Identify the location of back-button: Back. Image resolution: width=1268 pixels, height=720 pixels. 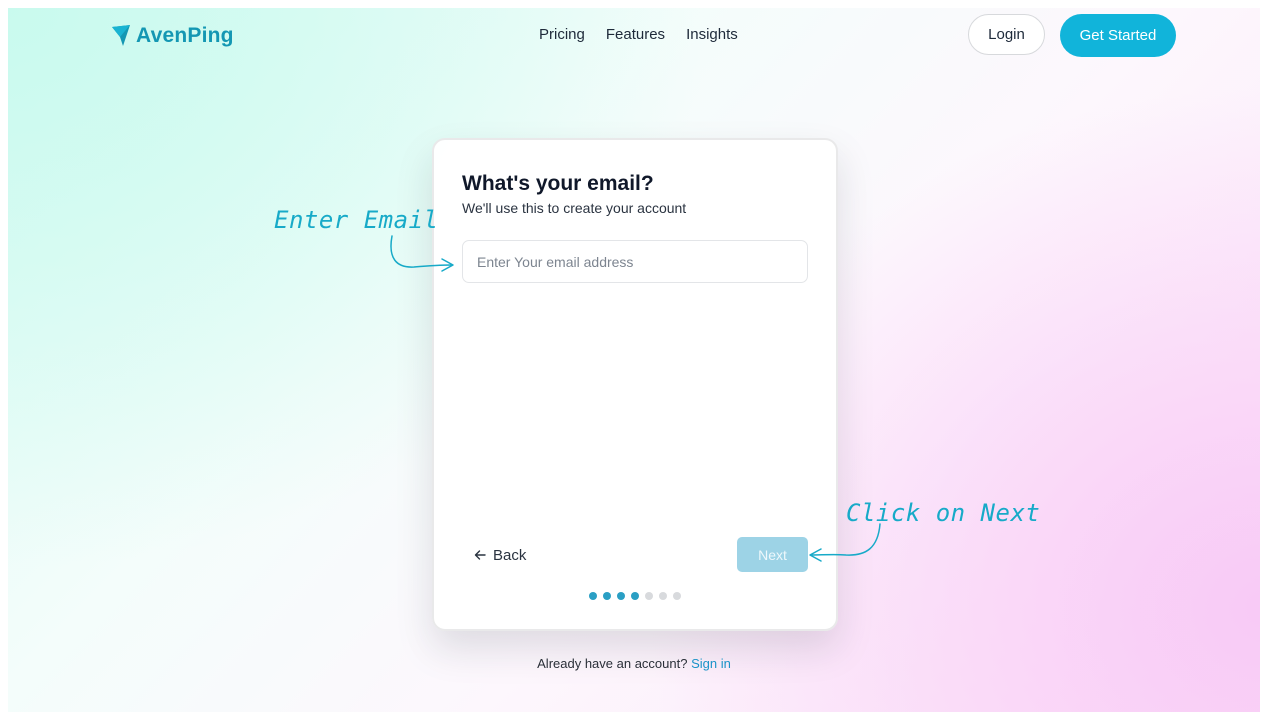
(500, 555).